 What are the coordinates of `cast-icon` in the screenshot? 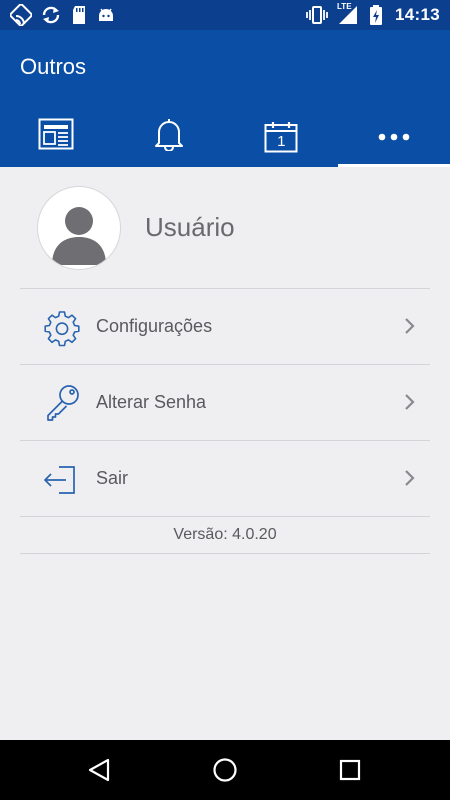 It's located at (21, 15).